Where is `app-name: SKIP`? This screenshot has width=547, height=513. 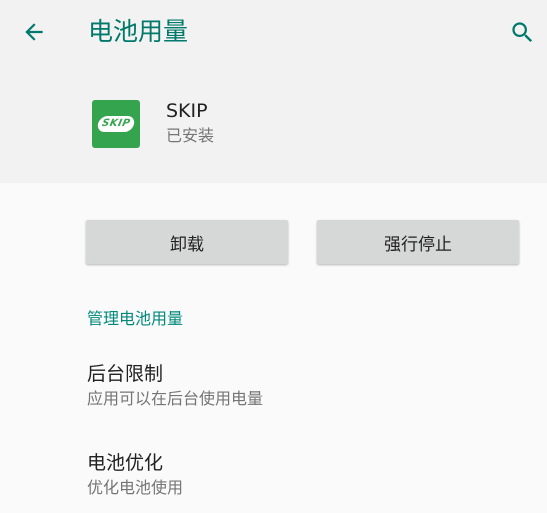 app-name: SKIP is located at coordinates (187, 111).